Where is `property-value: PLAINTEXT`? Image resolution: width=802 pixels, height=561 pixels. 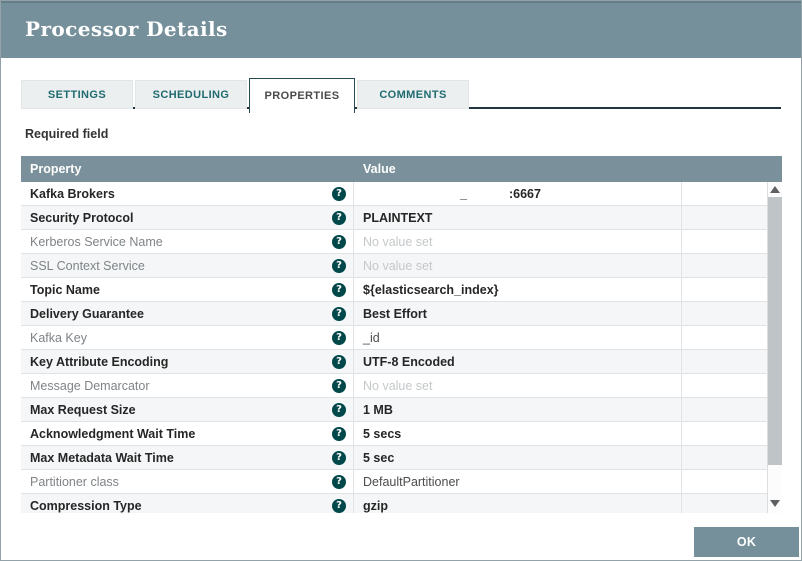
property-value: PLAINTEXT is located at coordinates (518, 217).